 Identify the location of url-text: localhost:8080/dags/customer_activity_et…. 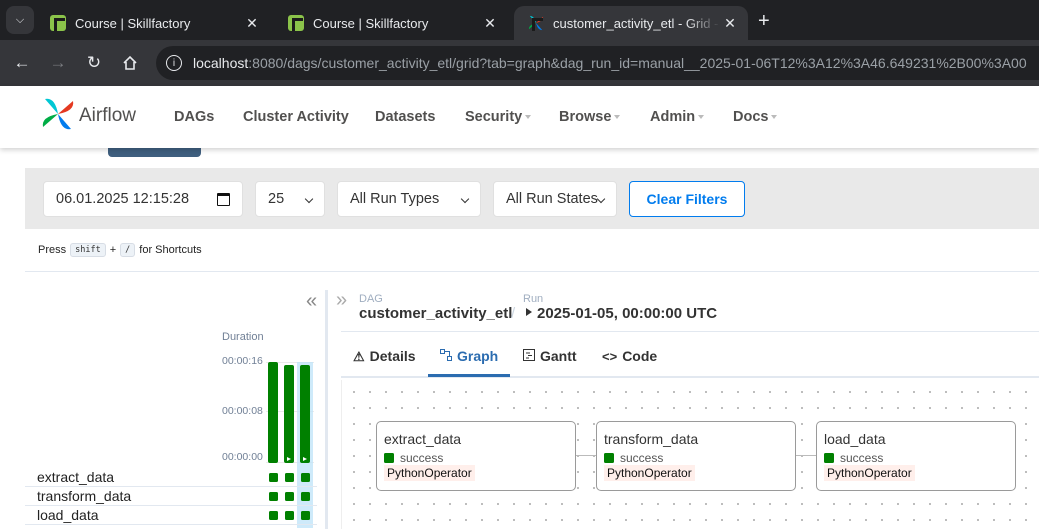
(610, 63).